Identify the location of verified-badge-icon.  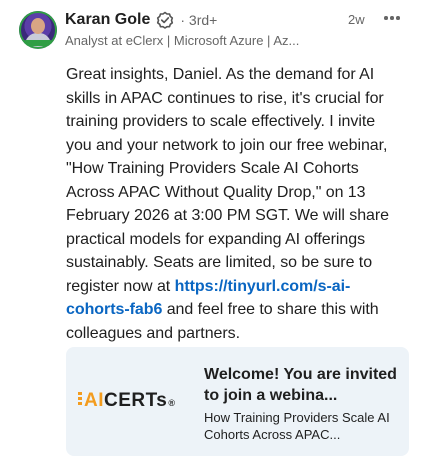
(165, 20).